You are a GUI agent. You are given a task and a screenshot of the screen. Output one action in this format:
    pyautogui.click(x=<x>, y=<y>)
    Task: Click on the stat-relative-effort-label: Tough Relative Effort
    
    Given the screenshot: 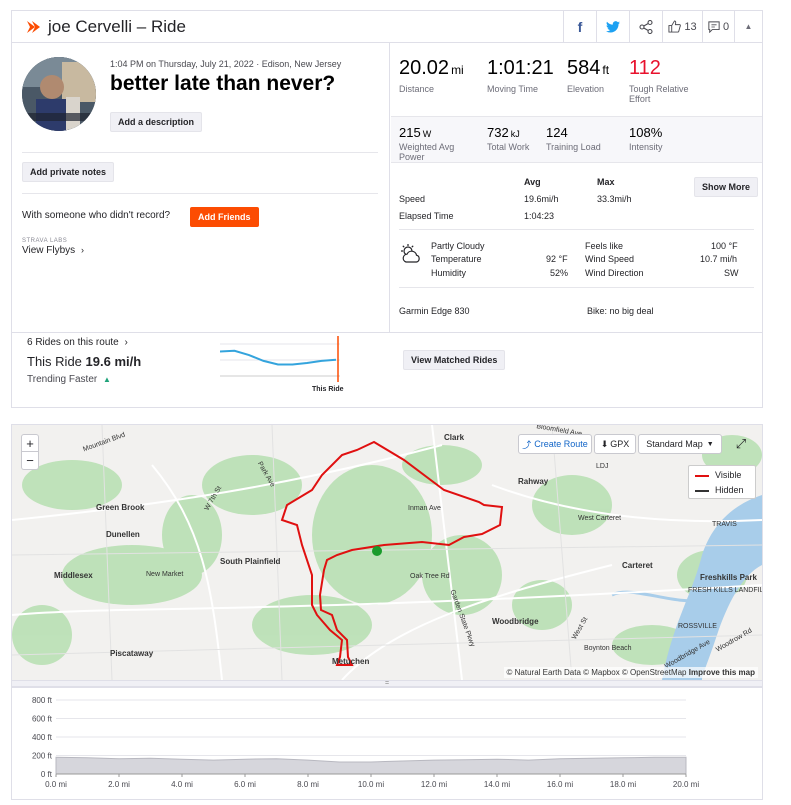 What is the action you would take?
    pyautogui.click(x=659, y=94)
    